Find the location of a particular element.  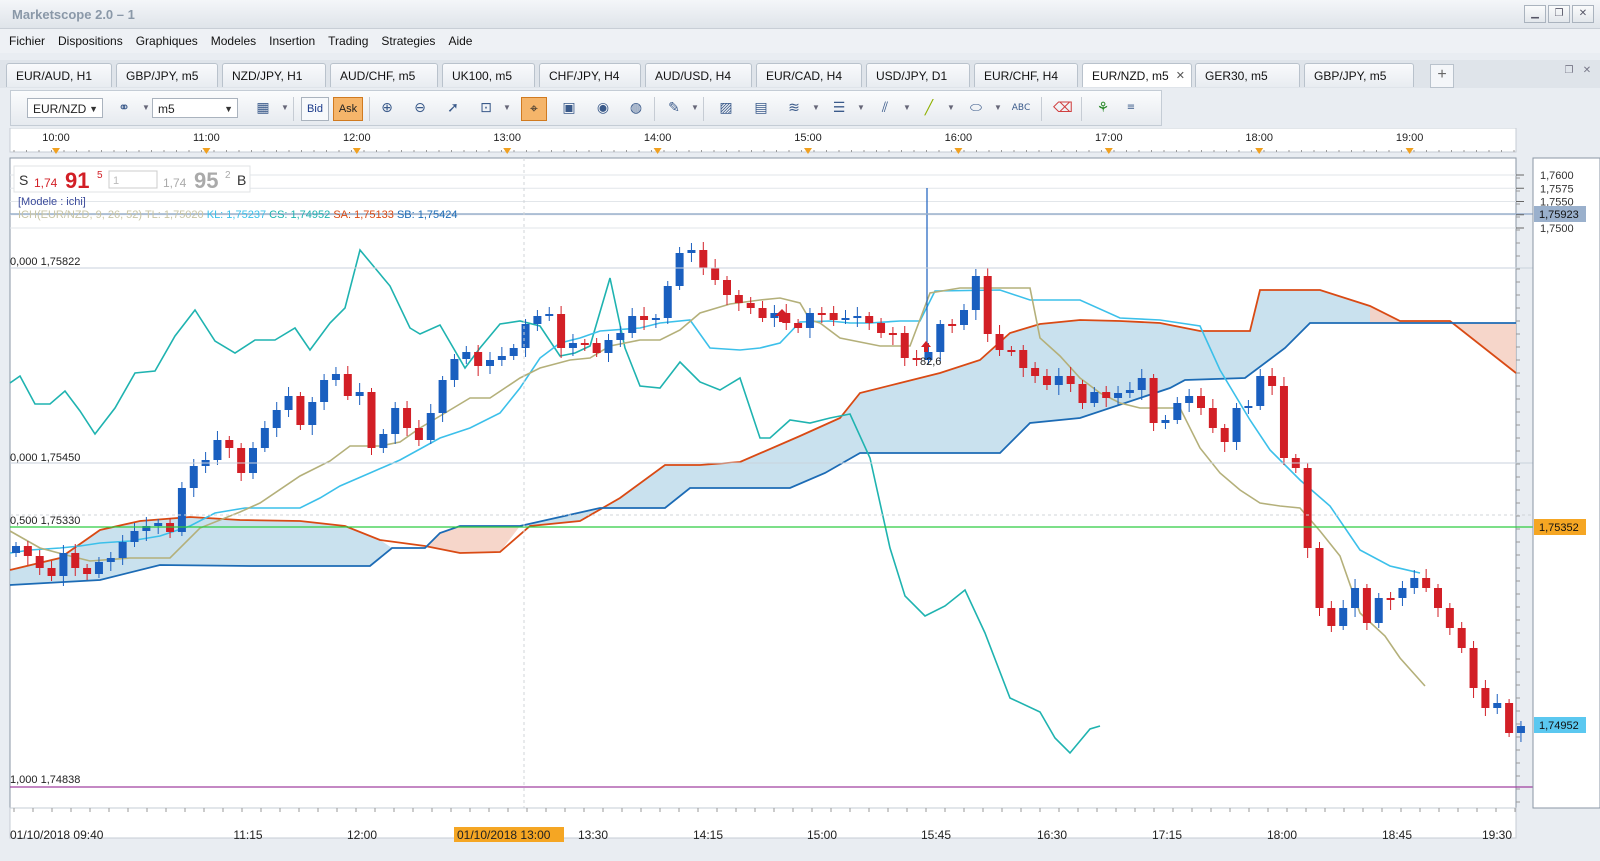

chart-tab-uk100-m5: UK100, m5 is located at coordinates (488, 75).